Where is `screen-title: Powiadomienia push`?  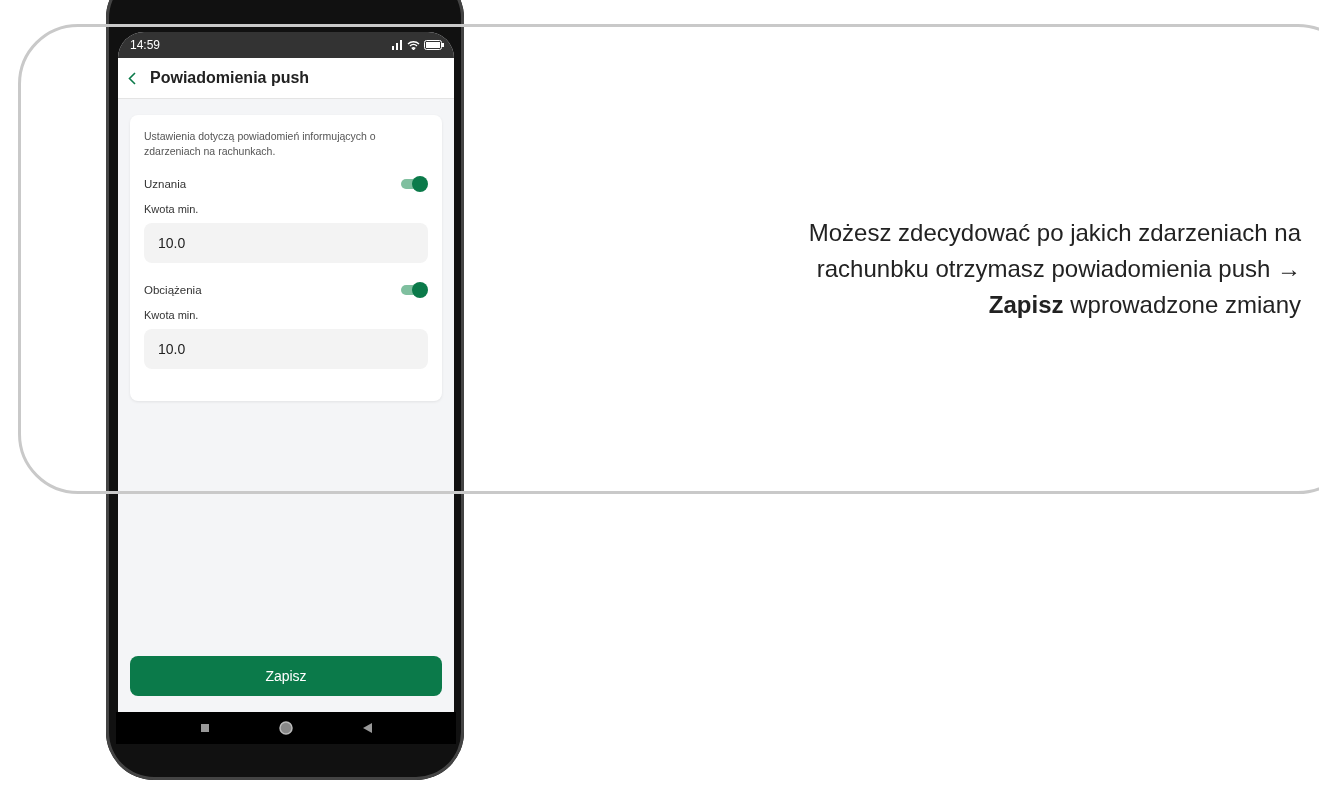
screen-title: Powiadomienia push is located at coordinates (230, 78).